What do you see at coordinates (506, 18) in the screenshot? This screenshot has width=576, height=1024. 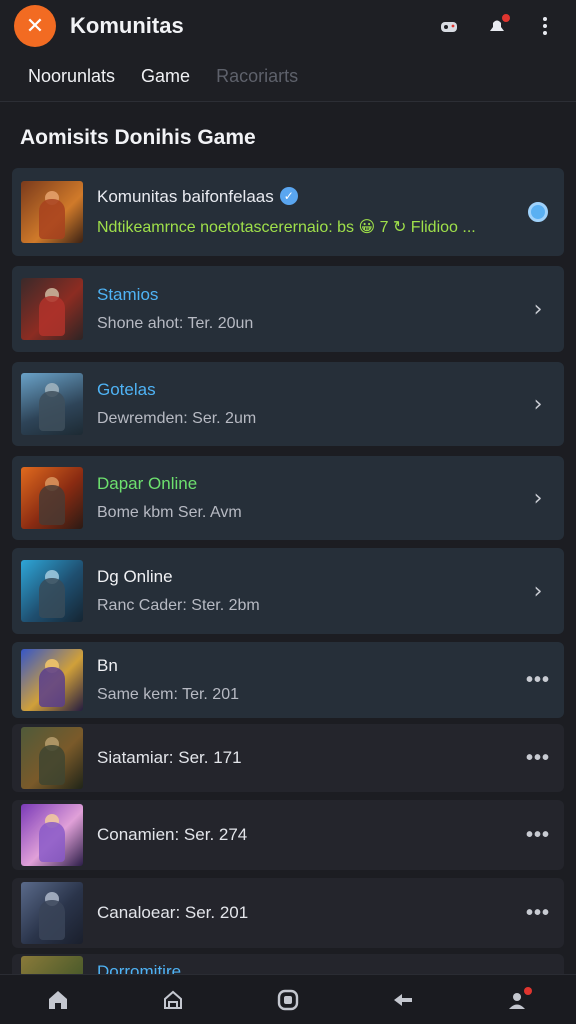 I see `notification-badge` at bounding box center [506, 18].